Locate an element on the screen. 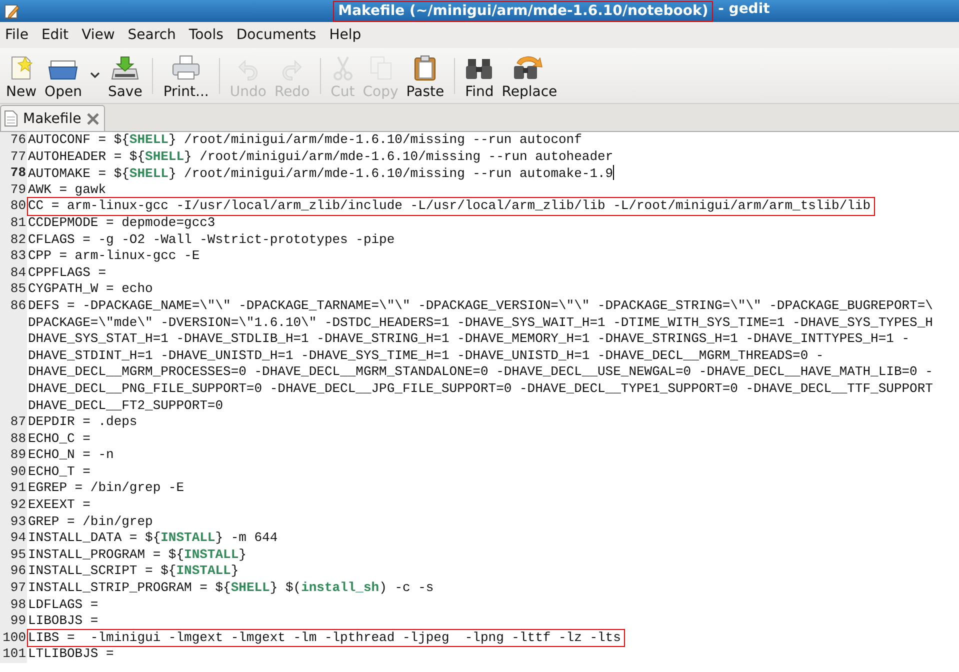  line-number: 83 is located at coordinates (18, 256).